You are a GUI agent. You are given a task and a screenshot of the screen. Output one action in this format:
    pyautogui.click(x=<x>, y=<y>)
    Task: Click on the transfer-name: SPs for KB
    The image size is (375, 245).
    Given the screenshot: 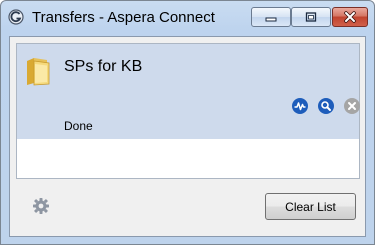 What is the action you would take?
    pyautogui.click(x=103, y=66)
    